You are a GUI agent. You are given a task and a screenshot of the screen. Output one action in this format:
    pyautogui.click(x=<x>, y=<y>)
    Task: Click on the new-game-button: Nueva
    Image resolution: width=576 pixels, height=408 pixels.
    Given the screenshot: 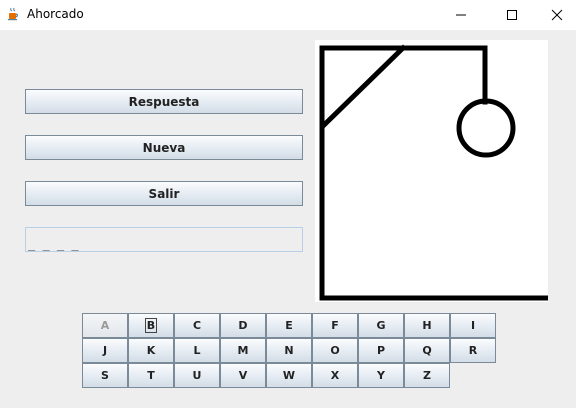 What is the action you would take?
    pyautogui.click(x=164, y=147)
    